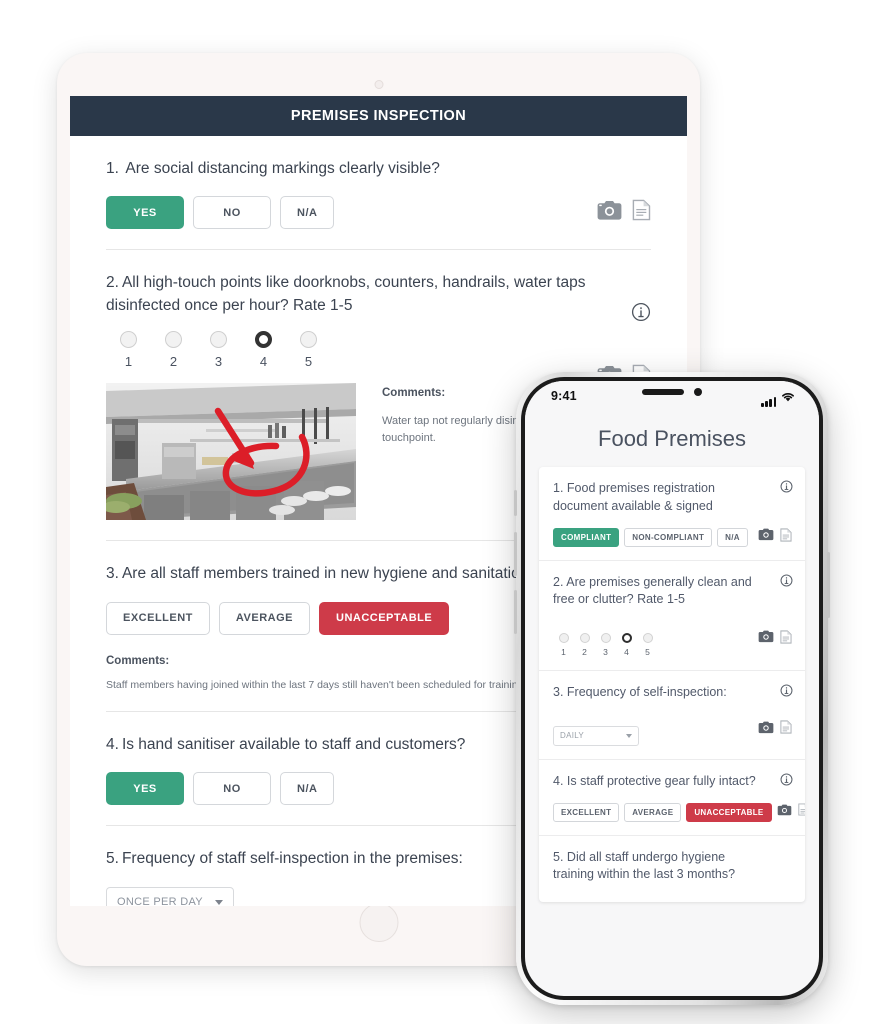 Image resolution: width=893 pixels, height=1024 pixels. I want to click on page-title: PREMISES INSPECTION, so click(378, 116).